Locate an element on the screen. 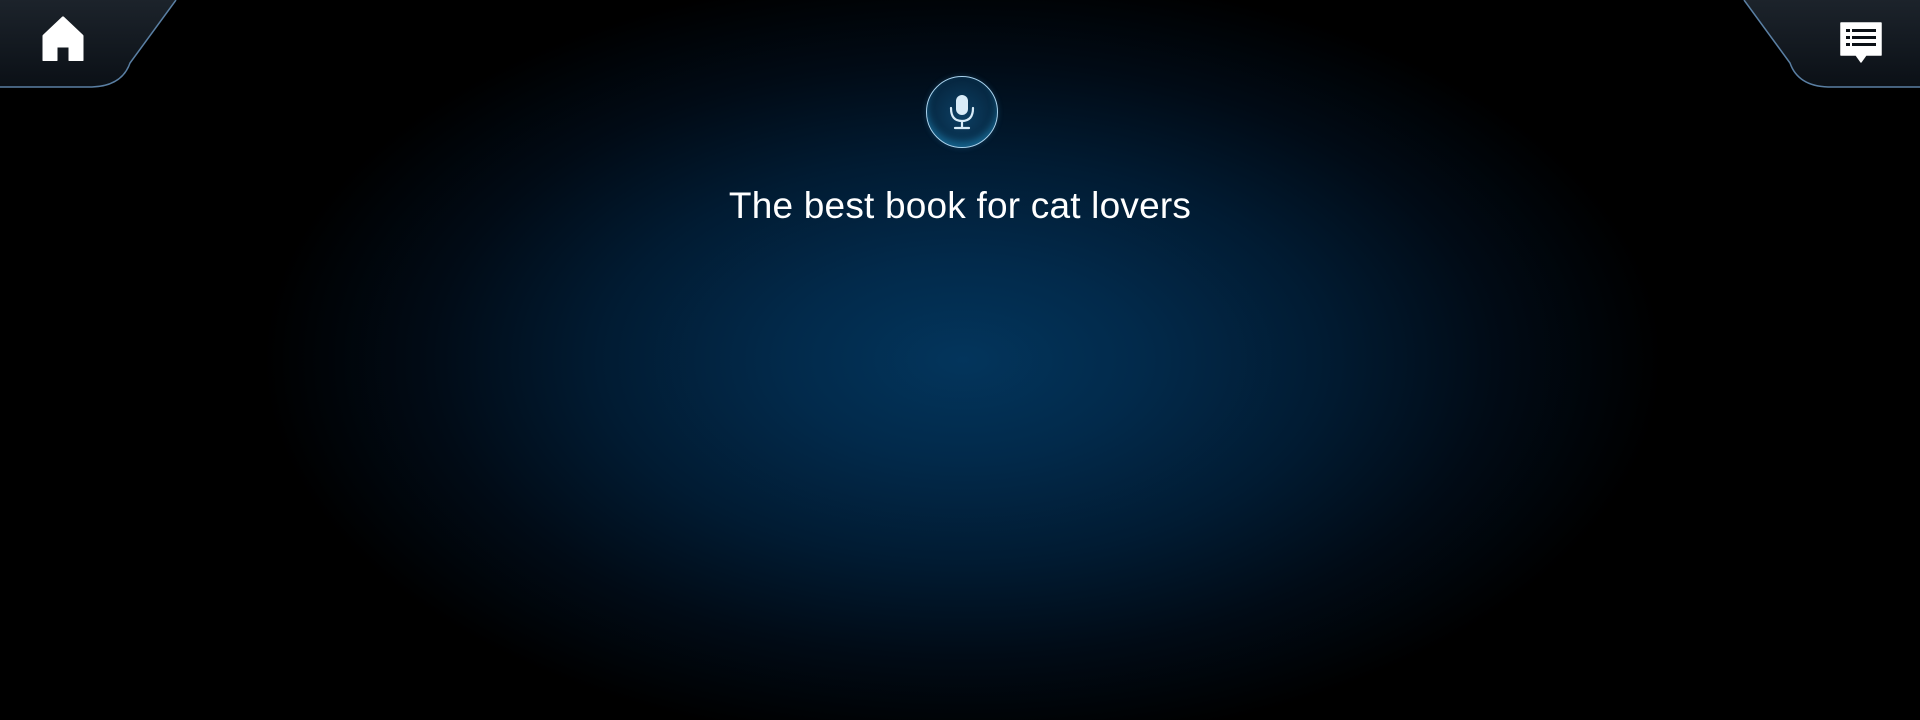  message-list-icon is located at coordinates (1861, 42).